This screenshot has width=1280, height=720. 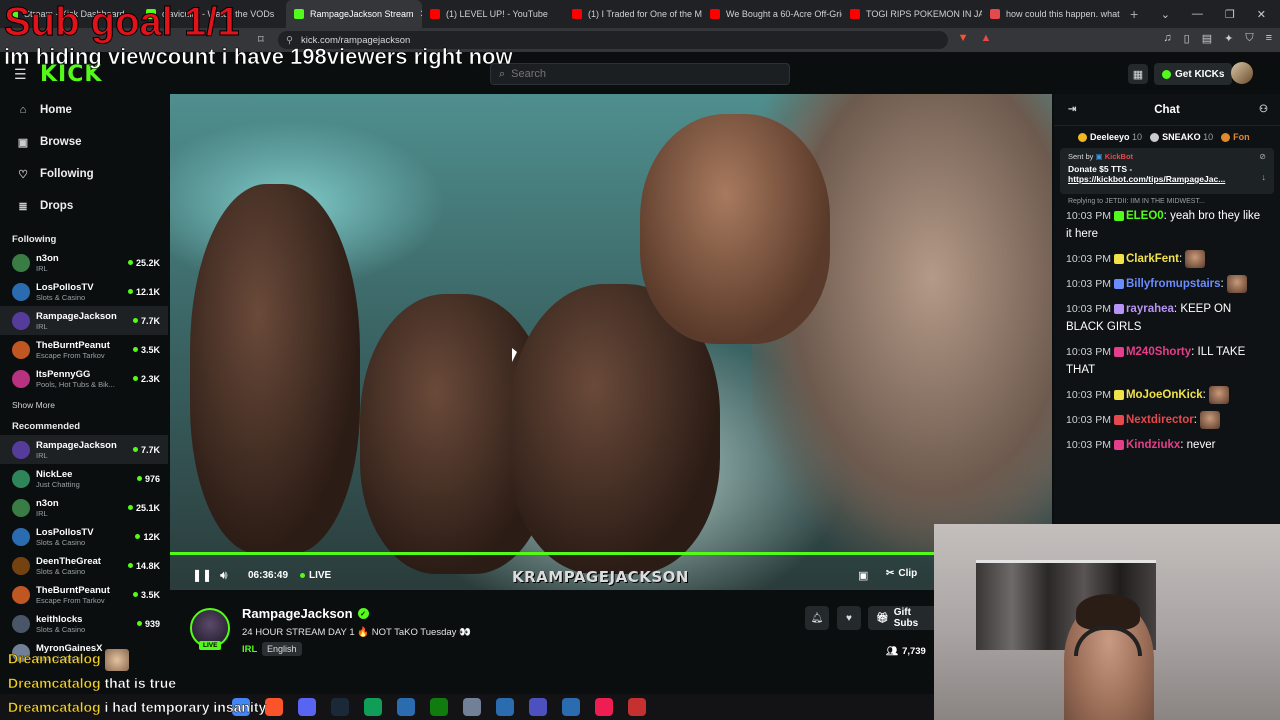 What do you see at coordinates (84, 174) in the screenshot?
I see `nav-following: ♡ Following` at bounding box center [84, 174].